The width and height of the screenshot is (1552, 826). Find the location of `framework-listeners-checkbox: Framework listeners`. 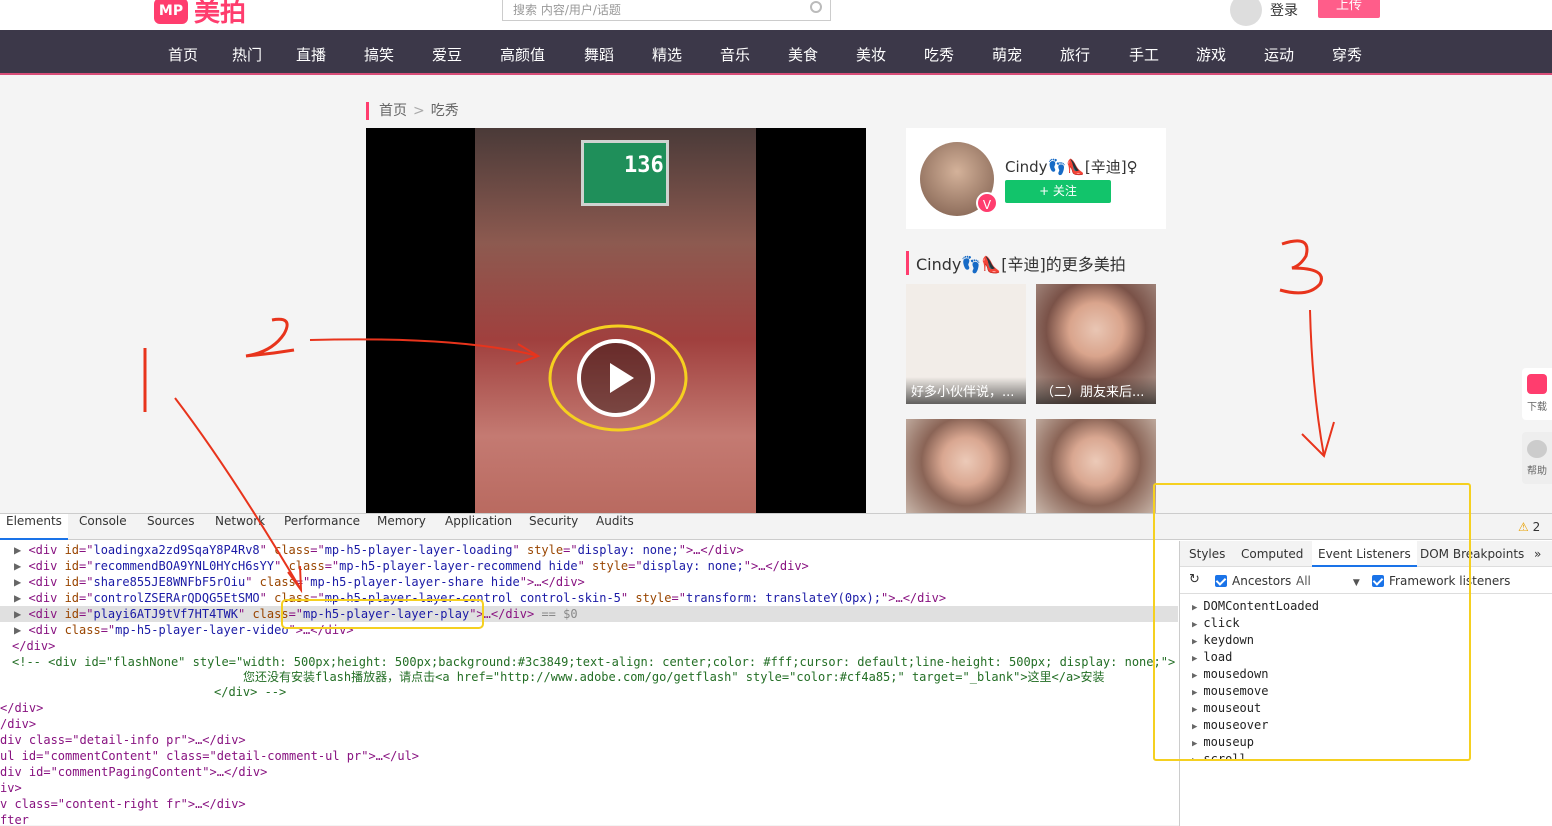

framework-listeners-checkbox: Framework listeners is located at coordinates (1441, 581).